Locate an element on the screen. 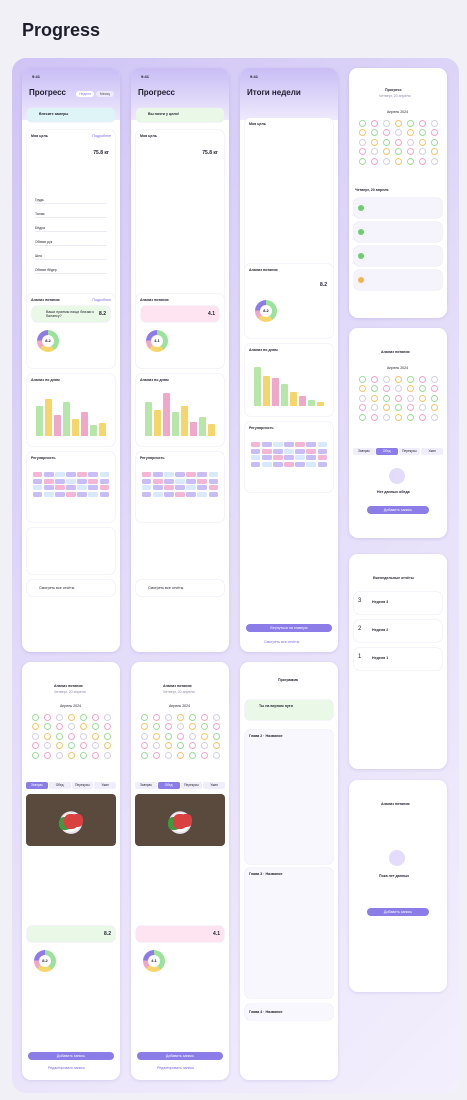 The width and height of the screenshot is (467, 1100). calendar-grid is located at coordinates (398, 398).